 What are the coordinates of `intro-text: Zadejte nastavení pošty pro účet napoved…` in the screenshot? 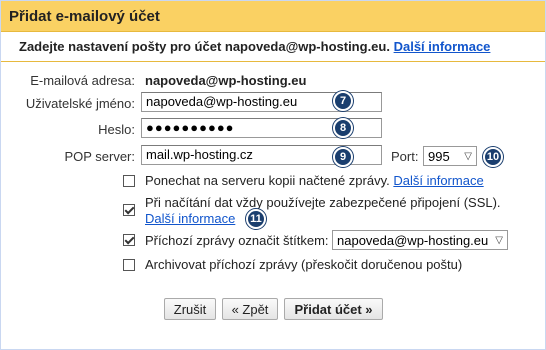 It's located at (254, 46).